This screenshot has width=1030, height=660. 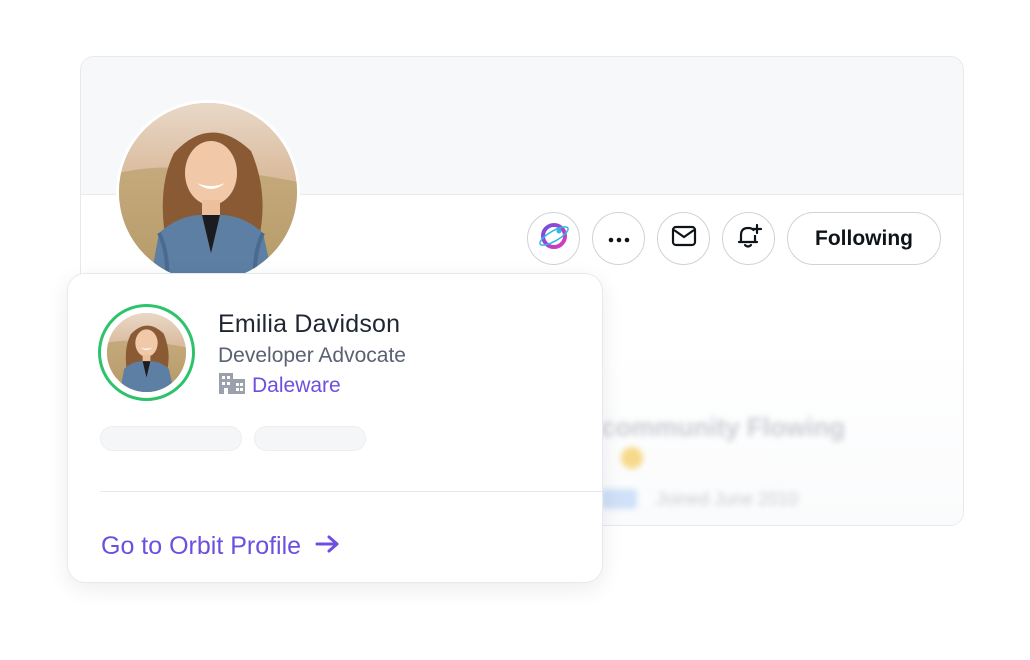 I want to click on orbit-logo-icon, so click(x=554, y=238).